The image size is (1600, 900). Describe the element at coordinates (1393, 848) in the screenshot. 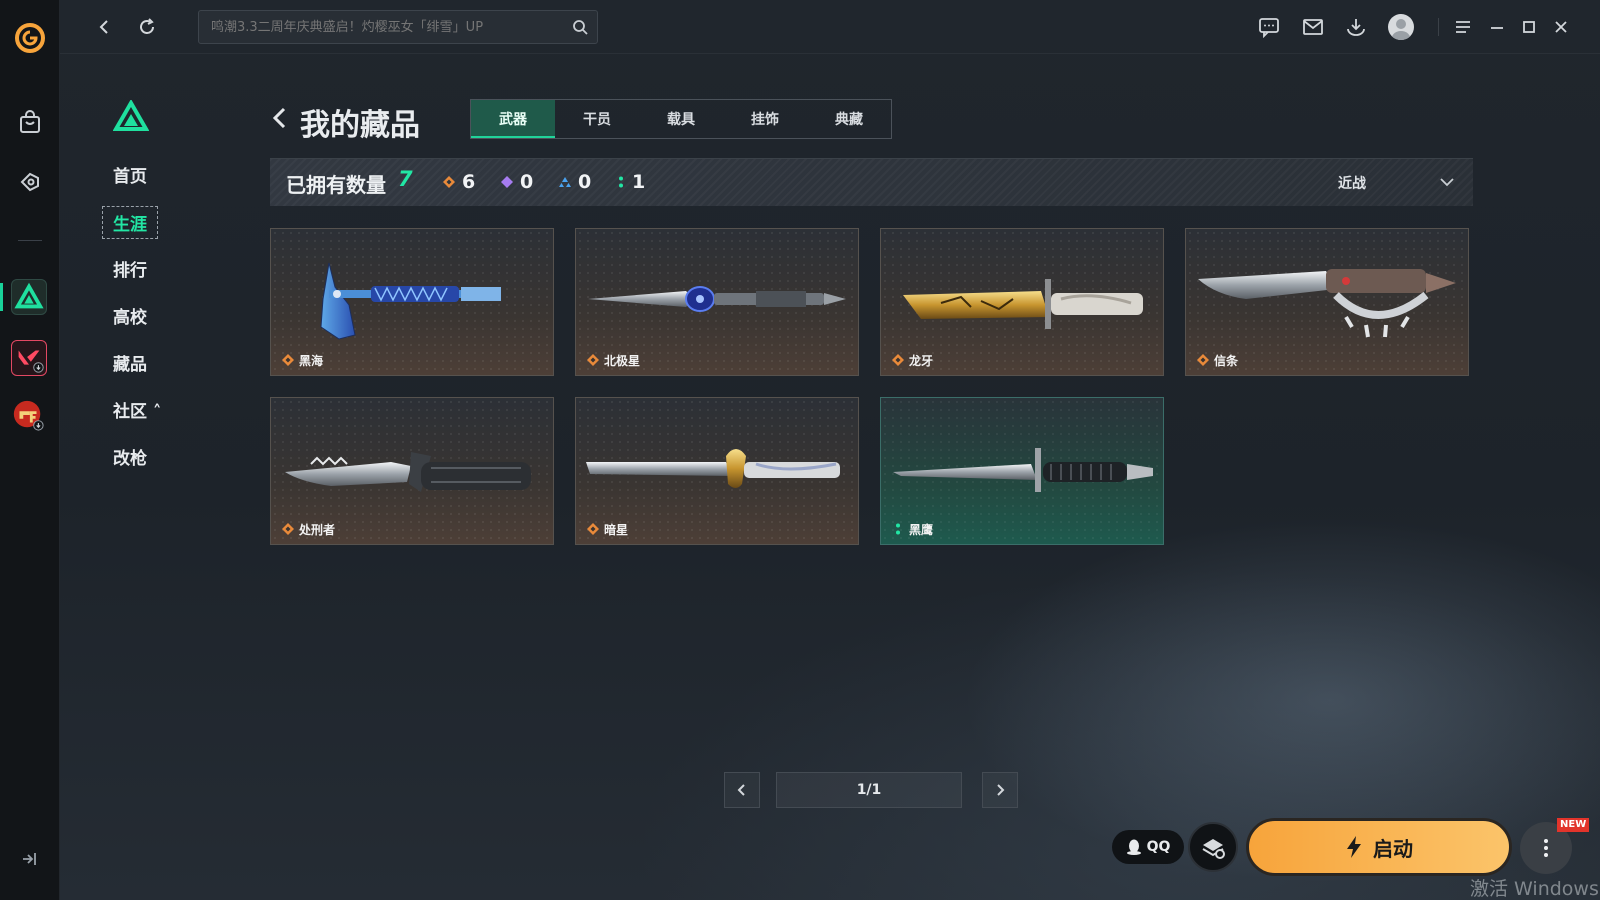

I see `launch-label: 启动` at that location.